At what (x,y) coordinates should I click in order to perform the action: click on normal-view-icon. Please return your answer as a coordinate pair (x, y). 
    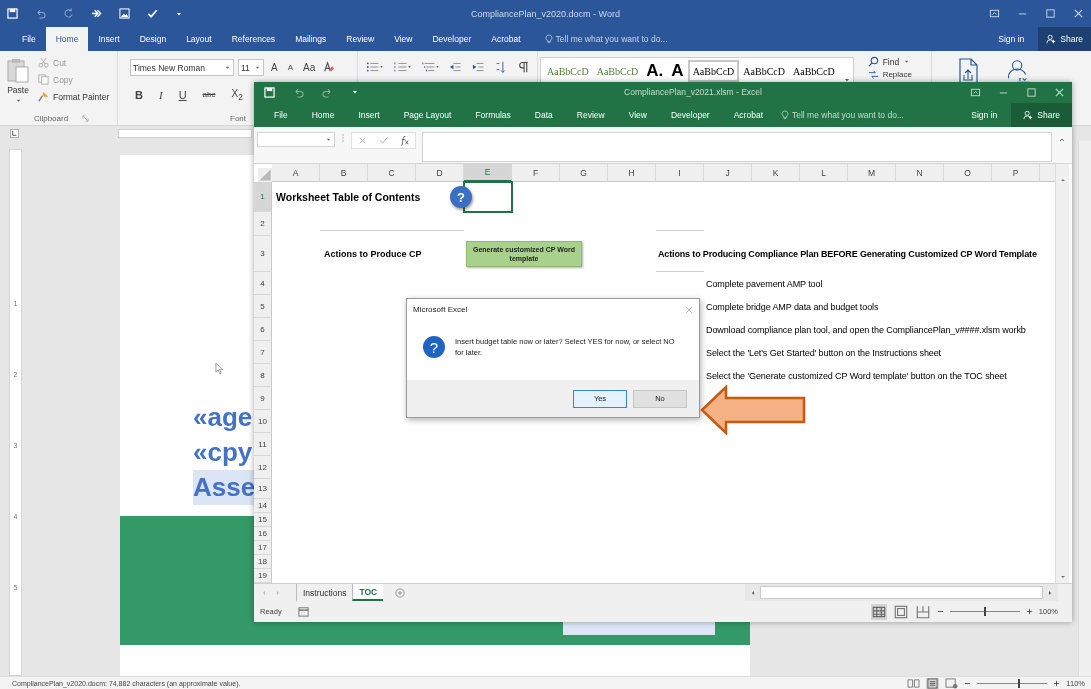
    Looking at the image, I should click on (878, 611).